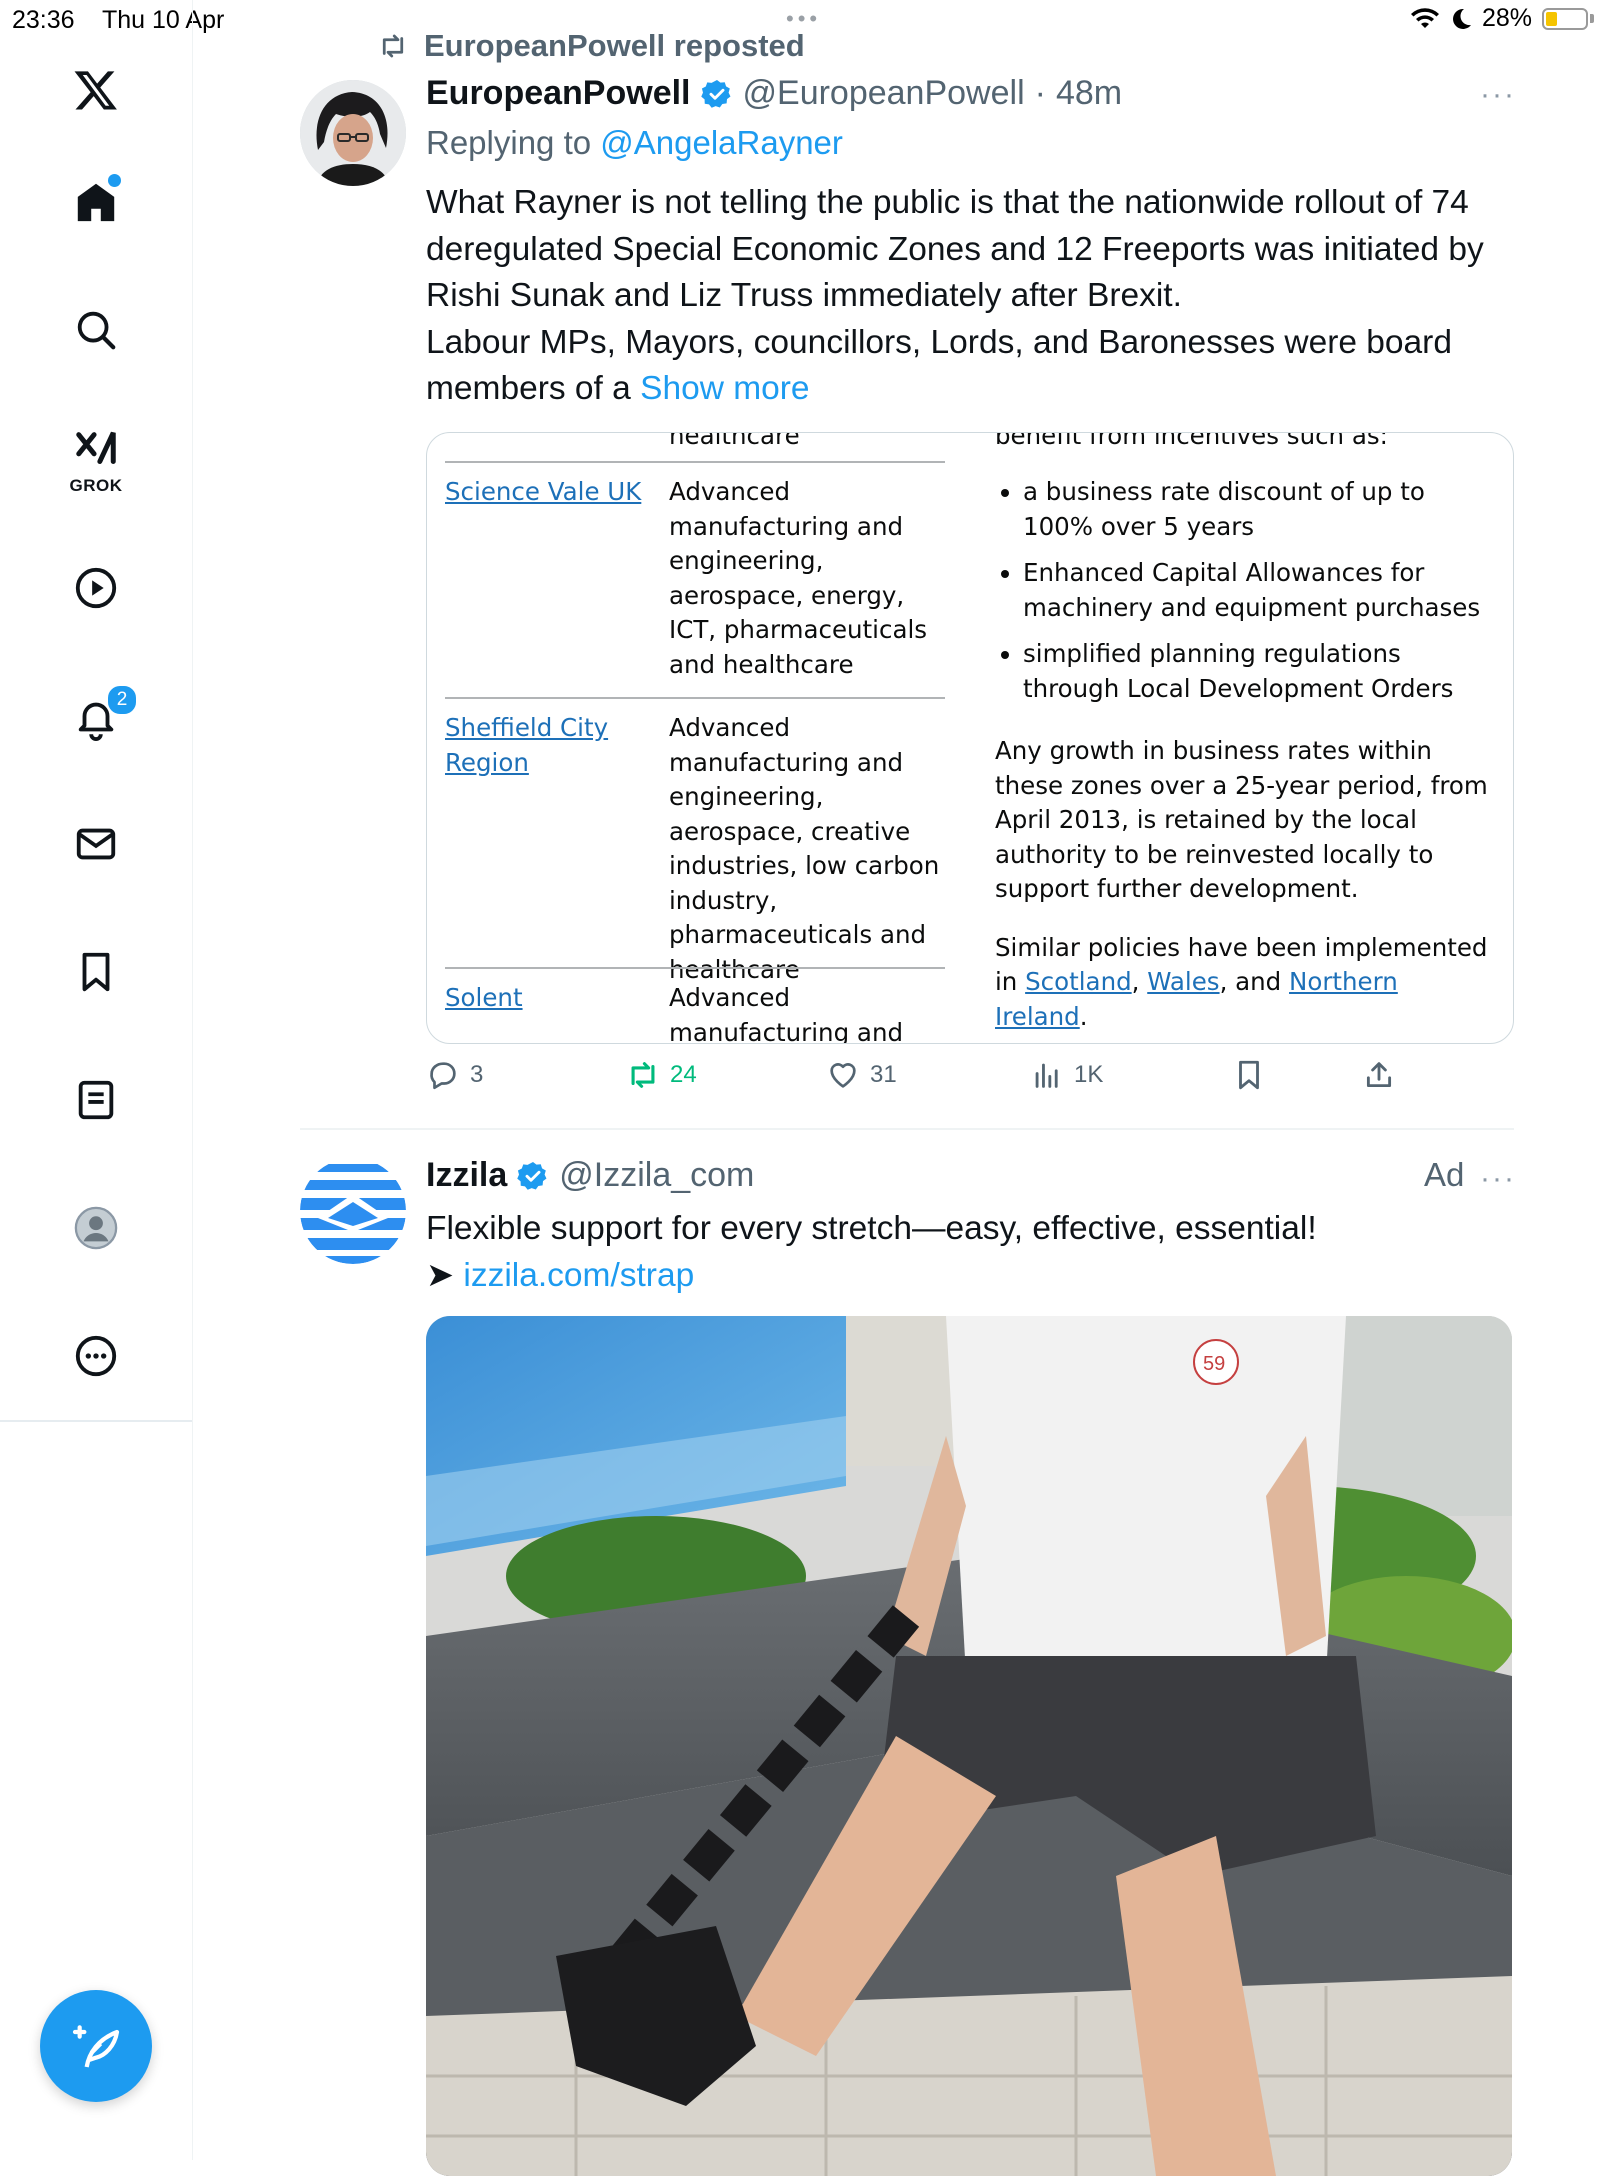 The width and height of the screenshot is (1620, 2176). I want to click on ad-header: Izzila @Izzila_com, so click(590, 1175).